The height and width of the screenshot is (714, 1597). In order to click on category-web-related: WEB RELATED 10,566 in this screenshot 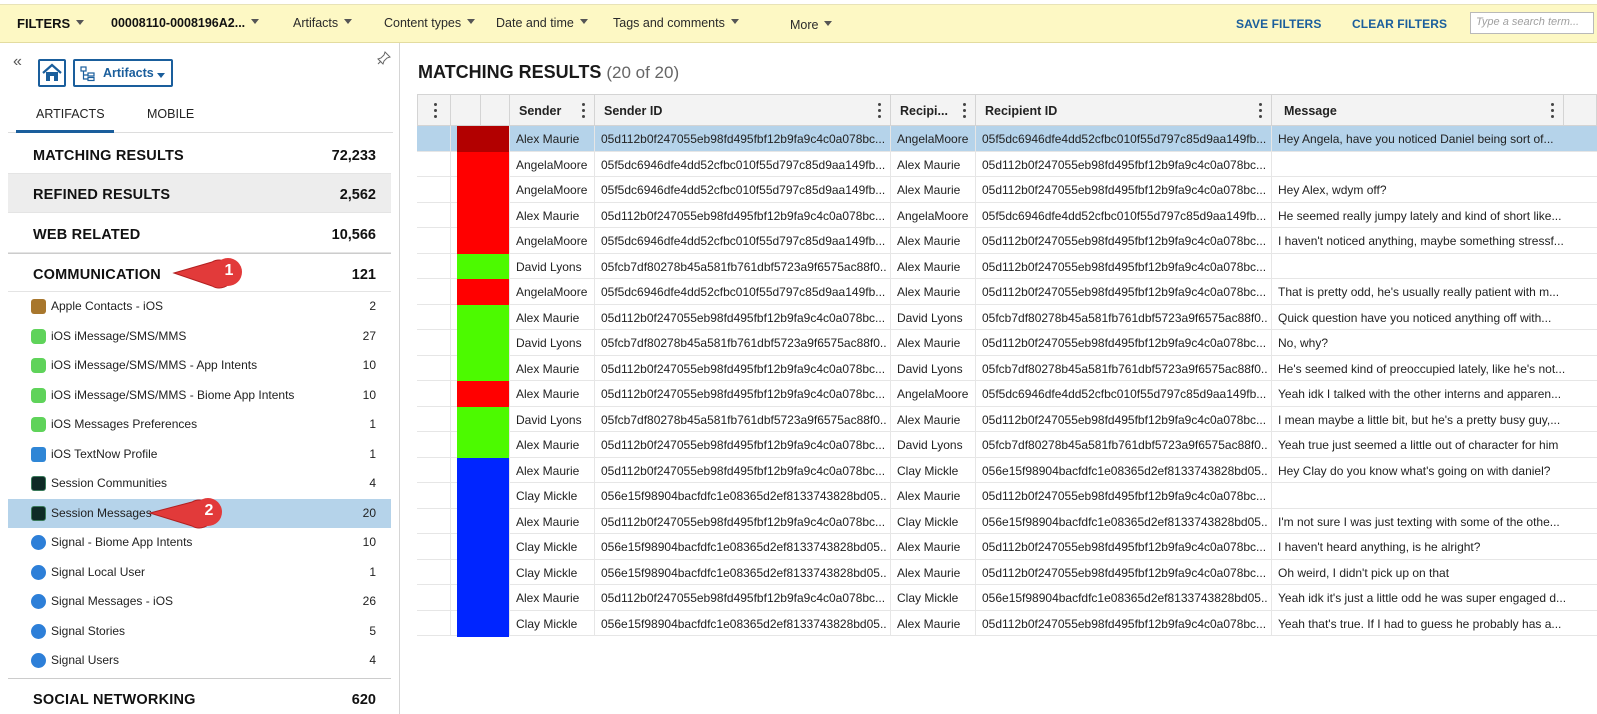, I will do `click(199, 233)`.